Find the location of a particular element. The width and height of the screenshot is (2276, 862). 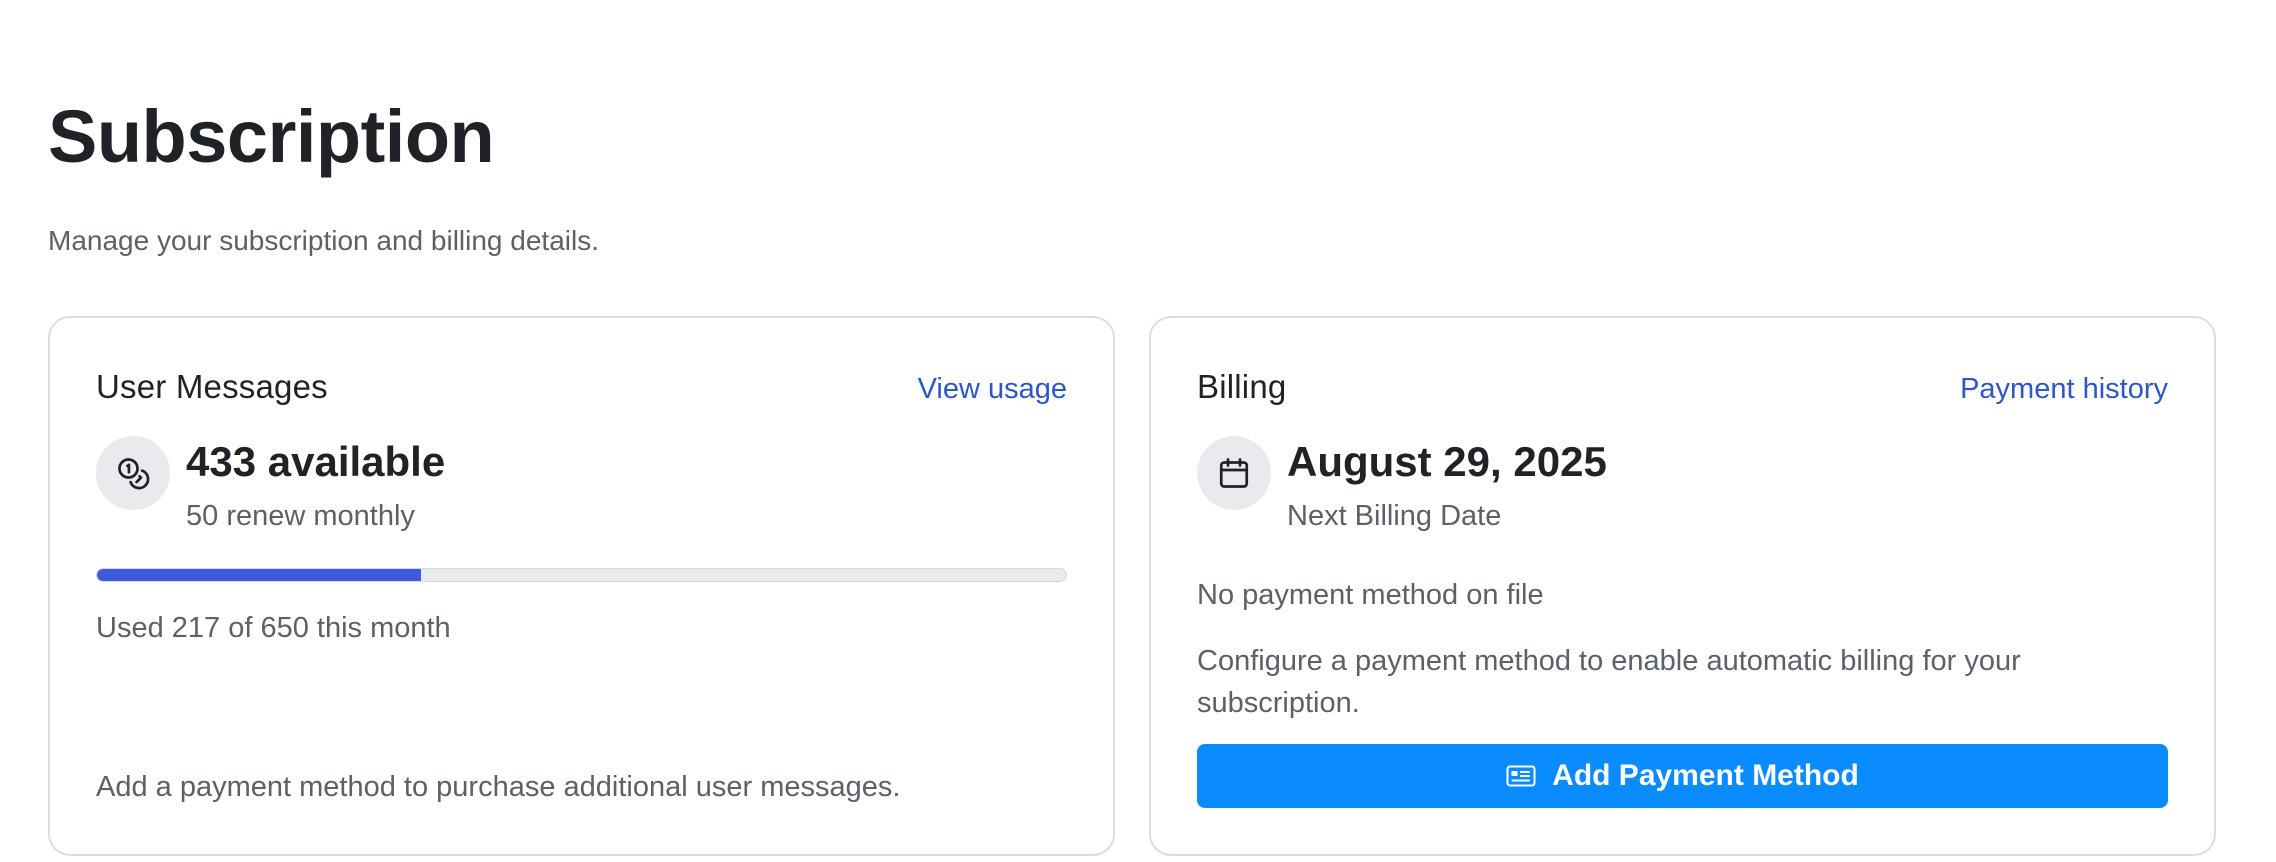

usage-progress-bar is located at coordinates (581, 575).